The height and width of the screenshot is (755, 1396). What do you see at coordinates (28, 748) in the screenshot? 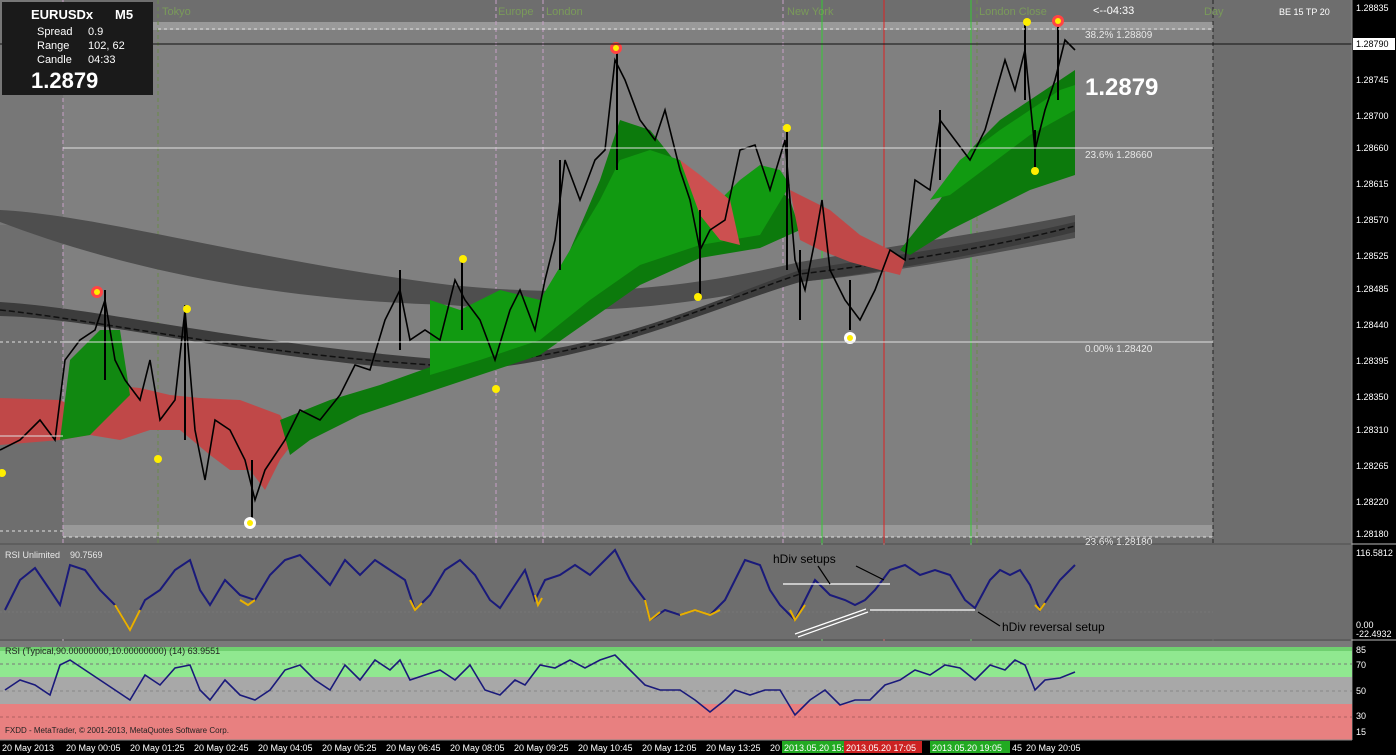
I see `time-tick: 20 May 2013` at bounding box center [28, 748].